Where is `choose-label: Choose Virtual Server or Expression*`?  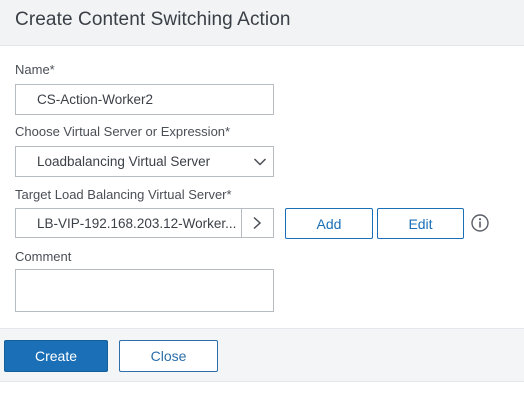
choose-label: Choose Virtual Server or Expression* is located at coordinates (123, 131).